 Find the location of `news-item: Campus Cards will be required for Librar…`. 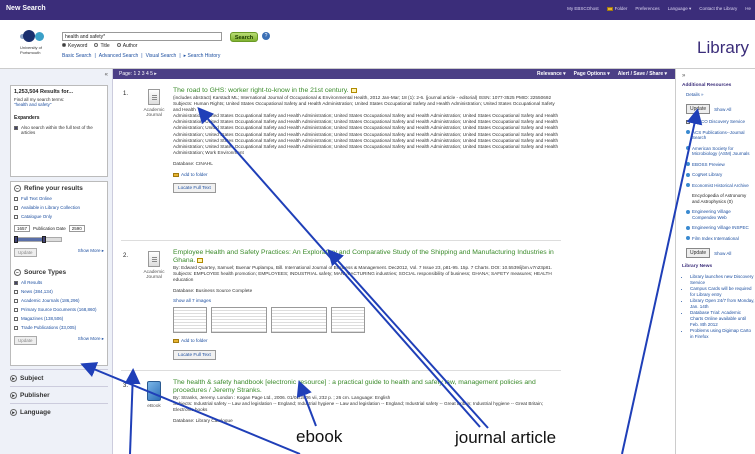

news-item: Campus Cards will be required for Librar… is located at coordinates (722, 292).